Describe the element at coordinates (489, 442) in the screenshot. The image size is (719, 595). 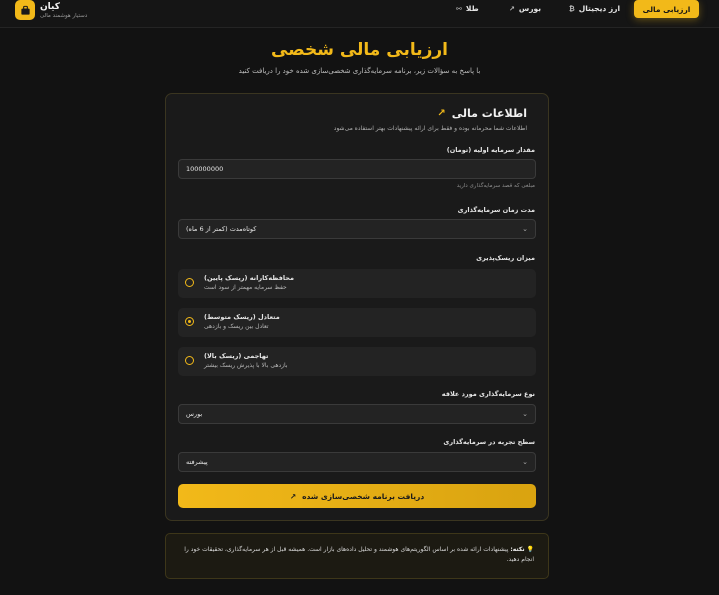
I see `experience-label: سطح تجربه در سرمایه‌گذاری` at that location.